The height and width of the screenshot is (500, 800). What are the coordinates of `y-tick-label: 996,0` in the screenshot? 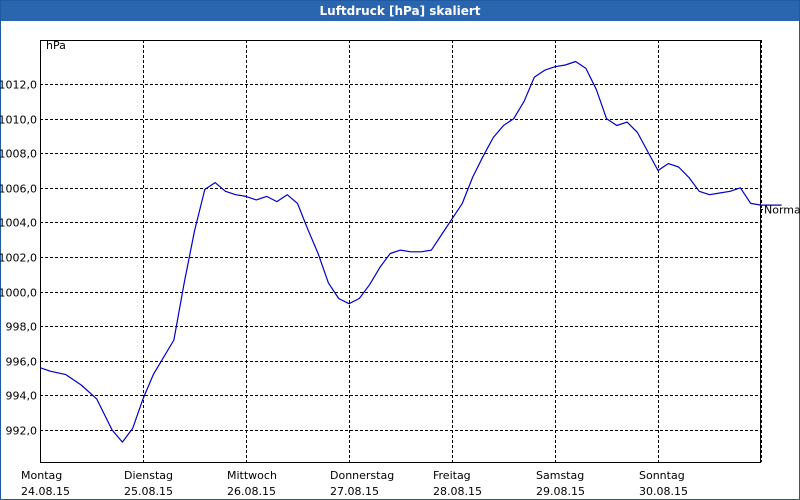 It's located at (22, 362).